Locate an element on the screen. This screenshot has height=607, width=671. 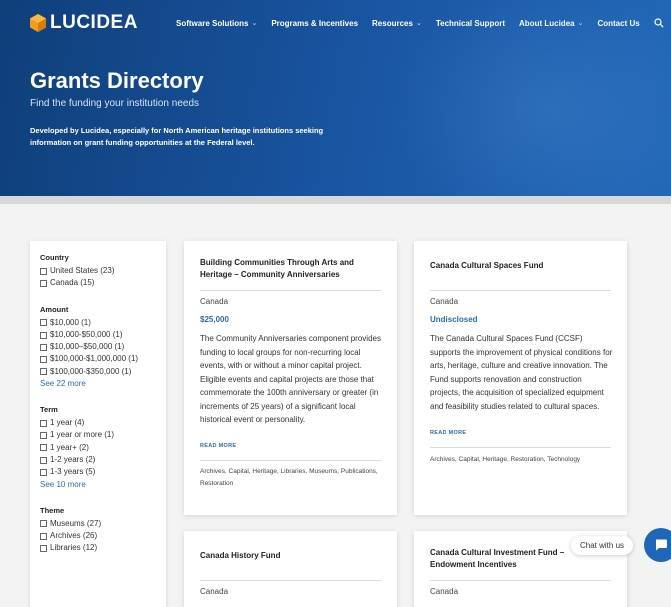
filter-option: $100,000-$1,000,000 (1) is located at coordinates (103, 359).